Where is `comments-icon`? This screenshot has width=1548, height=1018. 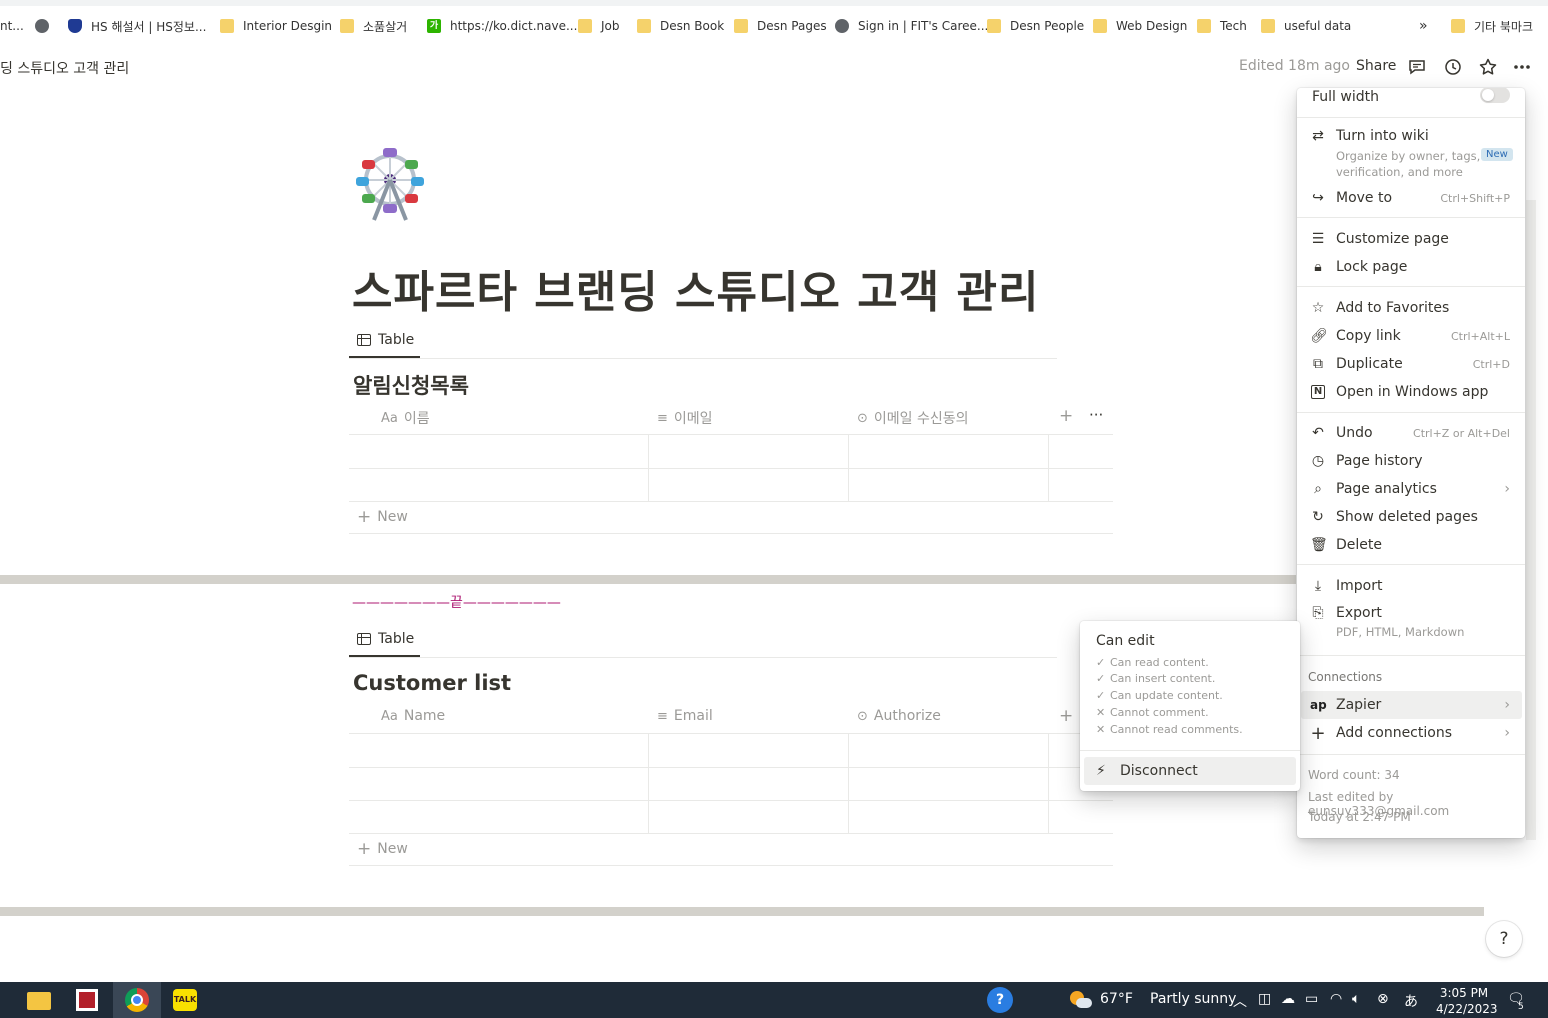
comments-icon is located at coordinates (1417, 67).